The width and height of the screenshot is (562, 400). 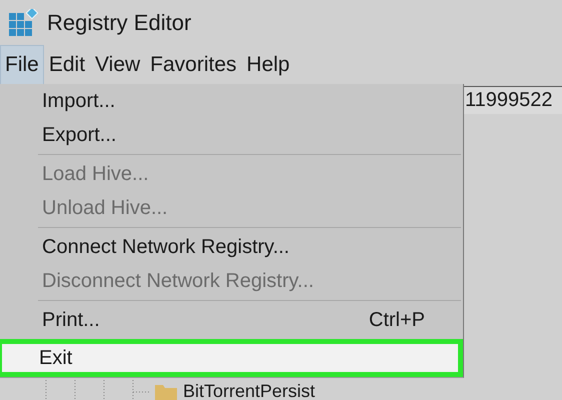 What do you see at coordinates (193, 65) in the screenshot?
I see `menu-bar-item: Favorites` at bounding box center [193, 65].